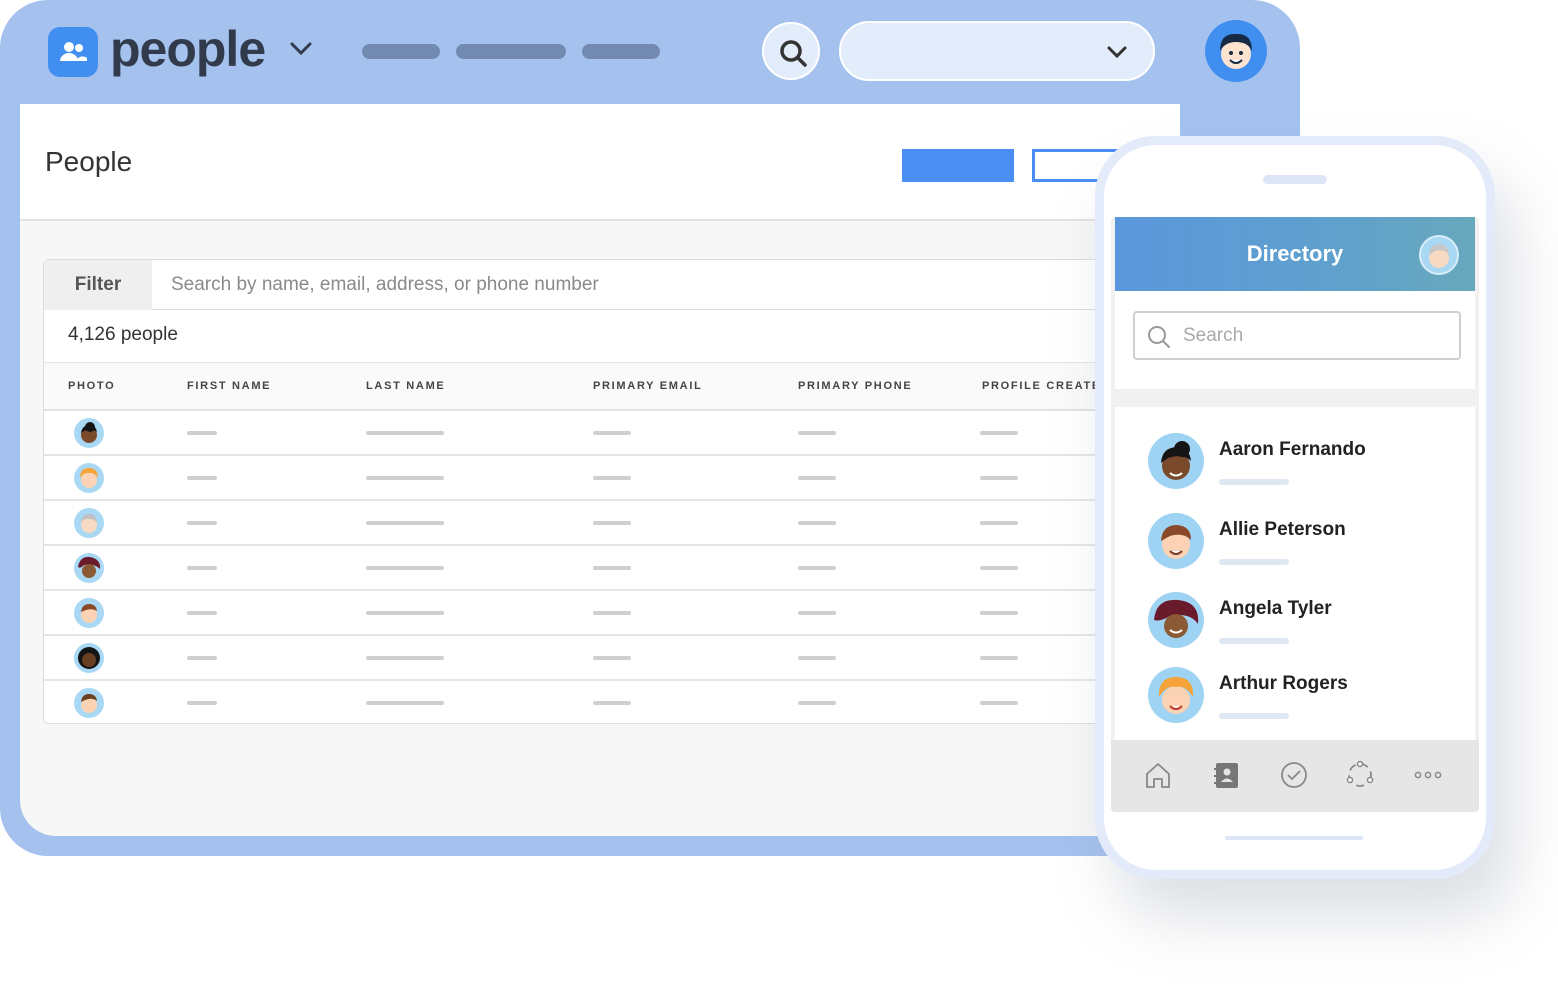  Describe the element at coordinates (405, 386) in the screenshot. I see `column-header-last-name: LAST NAME` at that location.